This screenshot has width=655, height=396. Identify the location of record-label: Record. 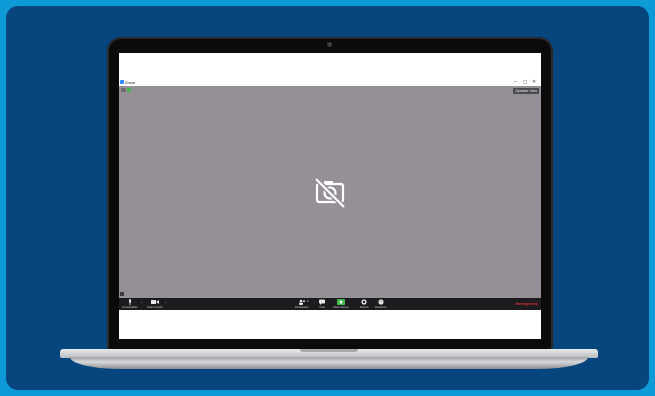
(364, 307).